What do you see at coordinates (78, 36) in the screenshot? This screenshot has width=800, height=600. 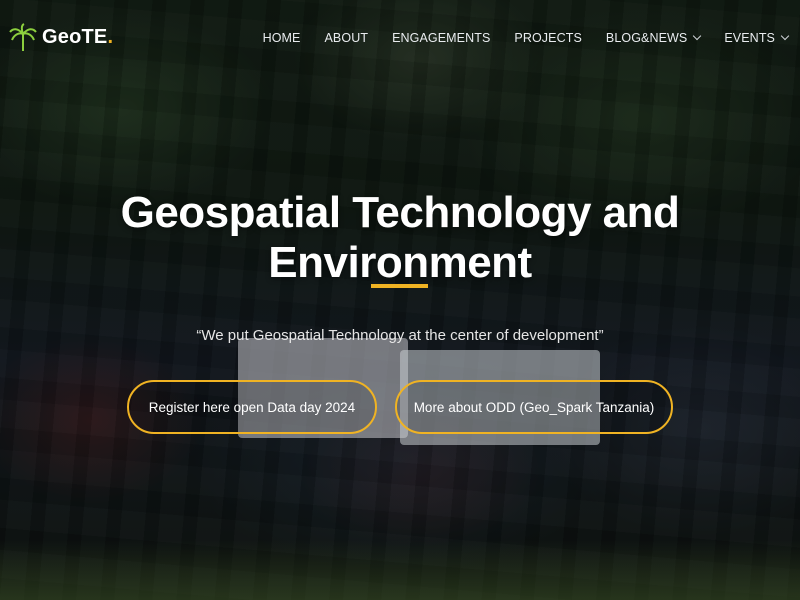 I see `brand-name: GeoTE.` at bounding box center [78, 36].